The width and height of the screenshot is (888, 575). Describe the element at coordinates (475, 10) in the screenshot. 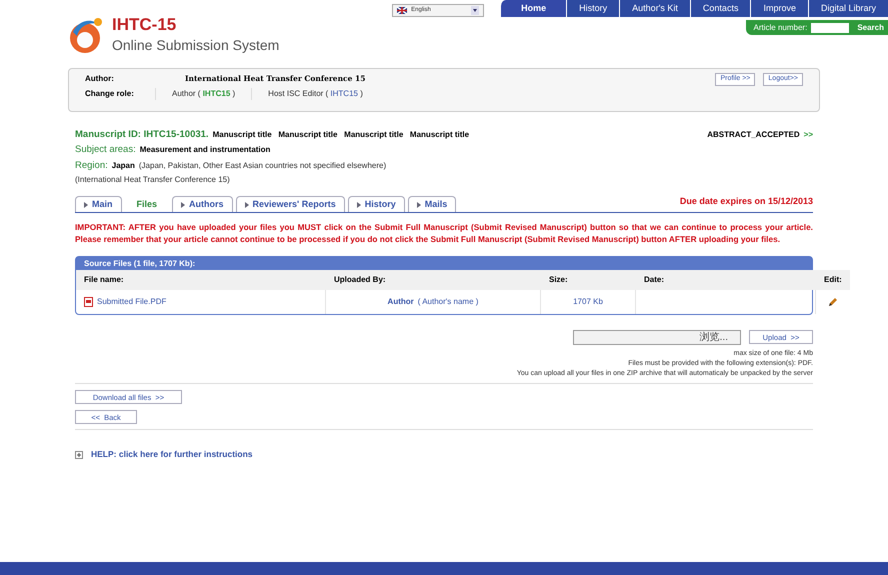

I see `dropdown-icon` at that location.